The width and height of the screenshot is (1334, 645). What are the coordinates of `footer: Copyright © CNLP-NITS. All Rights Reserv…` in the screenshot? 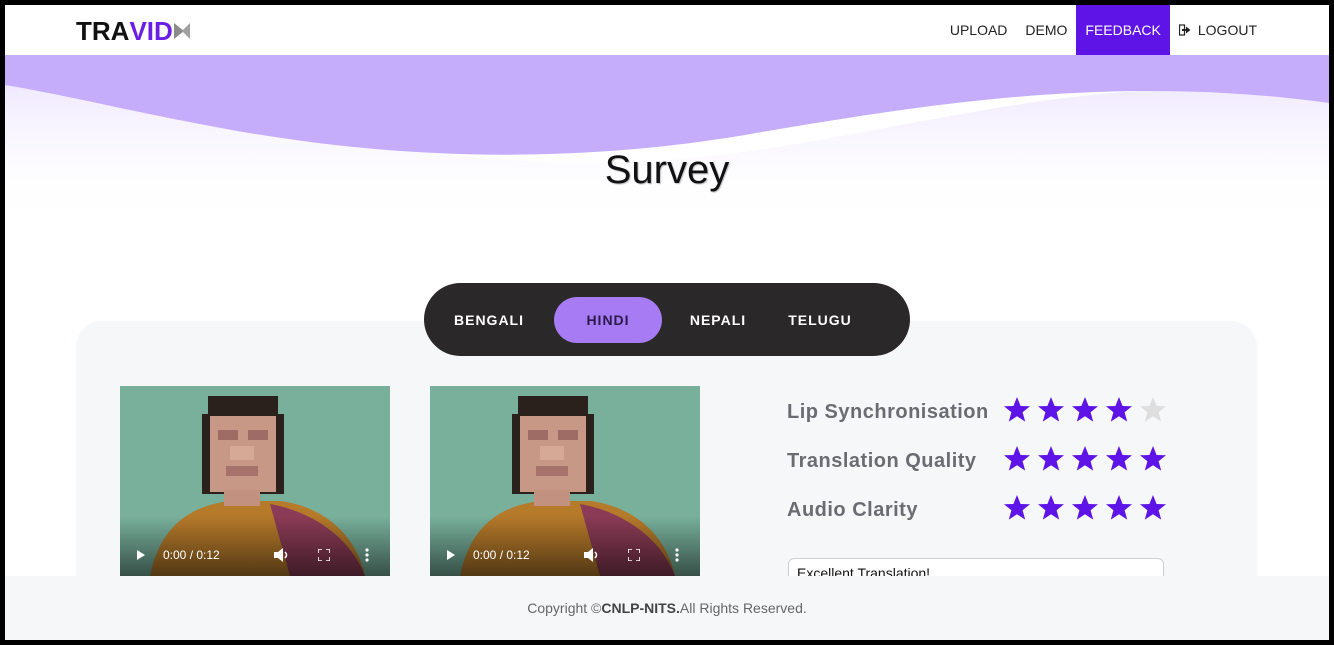 It's located at (667, 608).